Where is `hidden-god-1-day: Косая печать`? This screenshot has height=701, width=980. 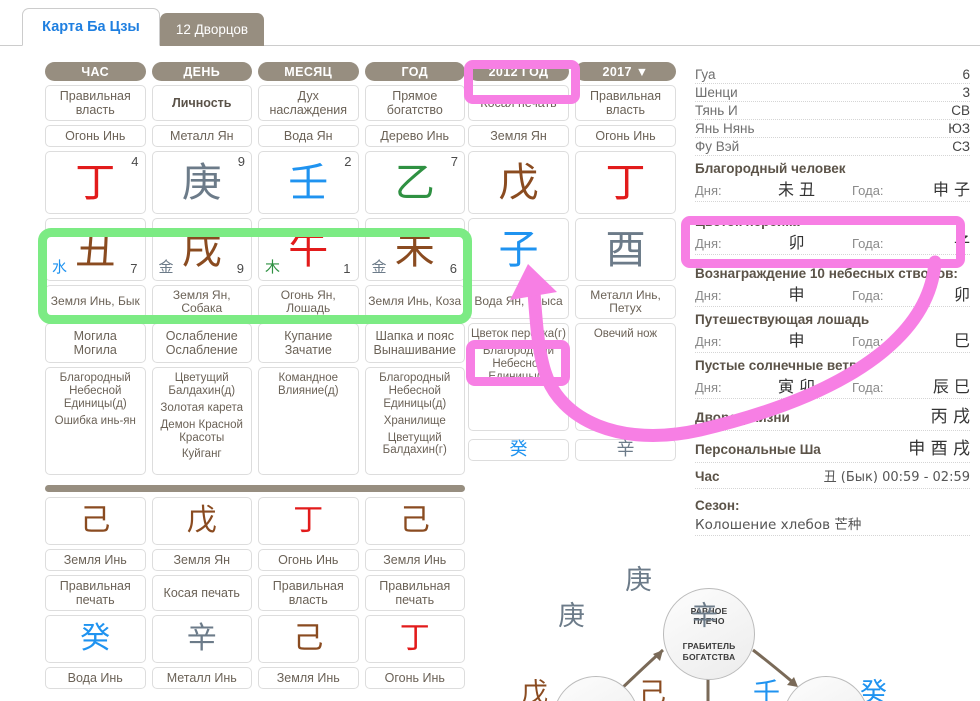 hidden-god-1-day: Косая печать is located at coordinates (201, 593).